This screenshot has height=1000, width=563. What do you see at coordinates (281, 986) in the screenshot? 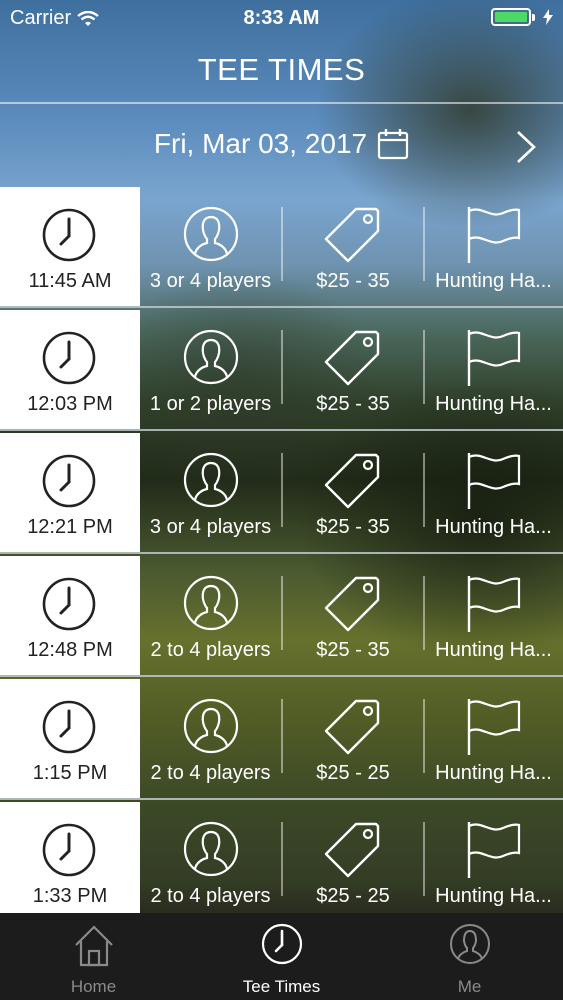
I see `tab-label: Tee Times` at bounding box center [281, 986].